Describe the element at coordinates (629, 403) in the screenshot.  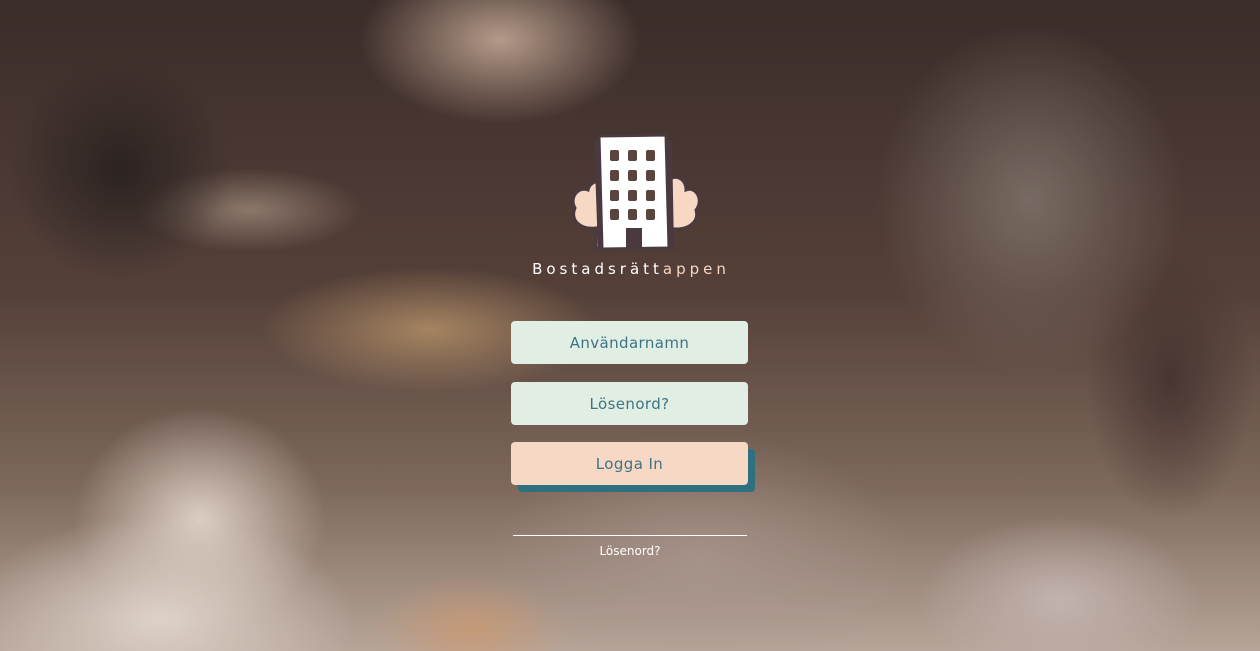
I see `password-input` at that location.